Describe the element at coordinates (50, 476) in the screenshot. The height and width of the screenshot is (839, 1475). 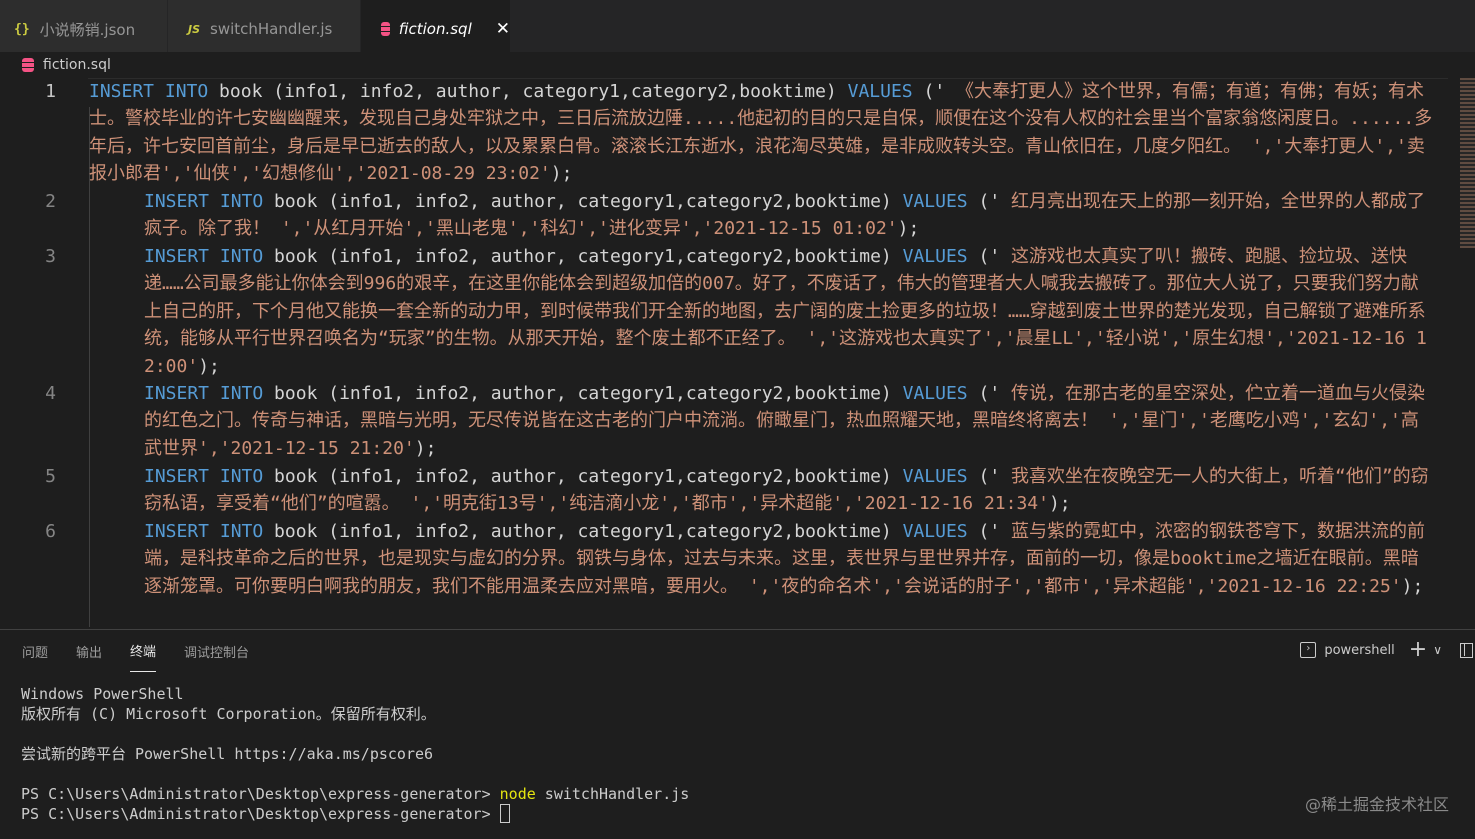
I see `line-number: 5` at that location.